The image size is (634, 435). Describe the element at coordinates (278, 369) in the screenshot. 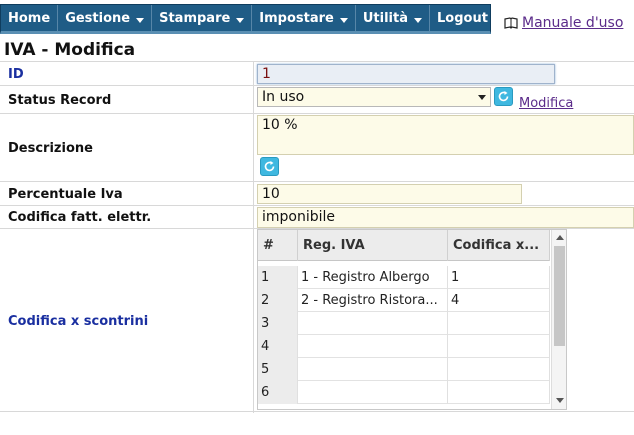

I see `grid-cell-number: 5` at that location.